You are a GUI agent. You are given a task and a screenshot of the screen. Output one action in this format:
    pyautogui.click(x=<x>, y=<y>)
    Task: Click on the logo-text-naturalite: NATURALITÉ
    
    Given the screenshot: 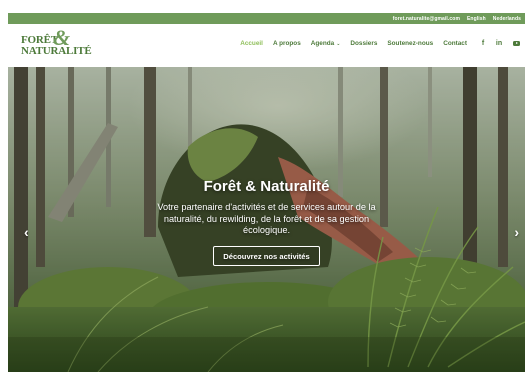 What is the action you would take?
    pyautogui.click(x=56, y=51)
    